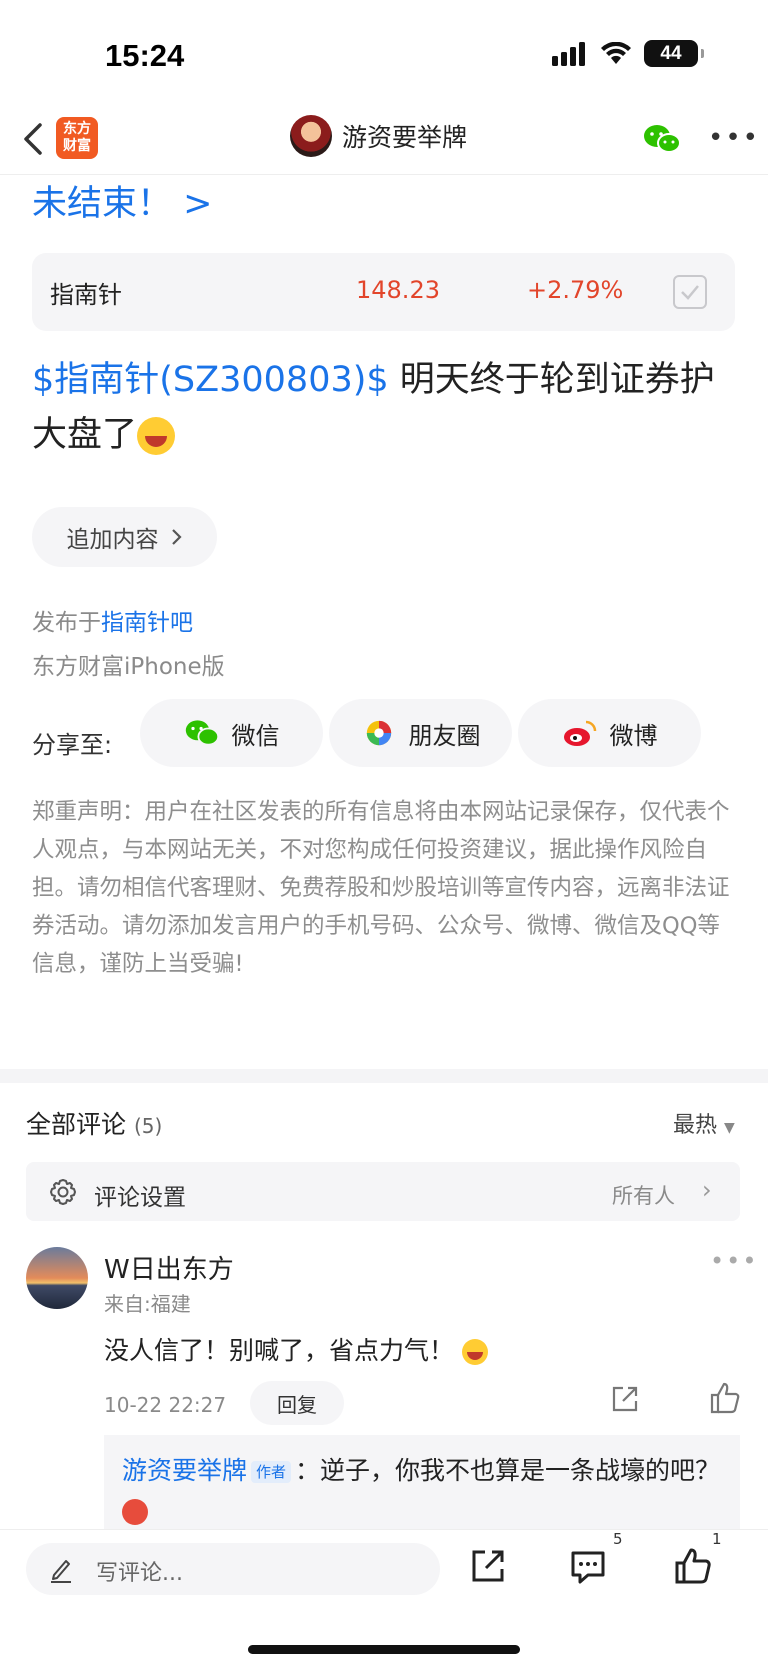 This screenshot has height=1669, width=768. I want to click on reply-body: ：逆子，你我不也算是一条战壕的吧？, so click(508, 1470).